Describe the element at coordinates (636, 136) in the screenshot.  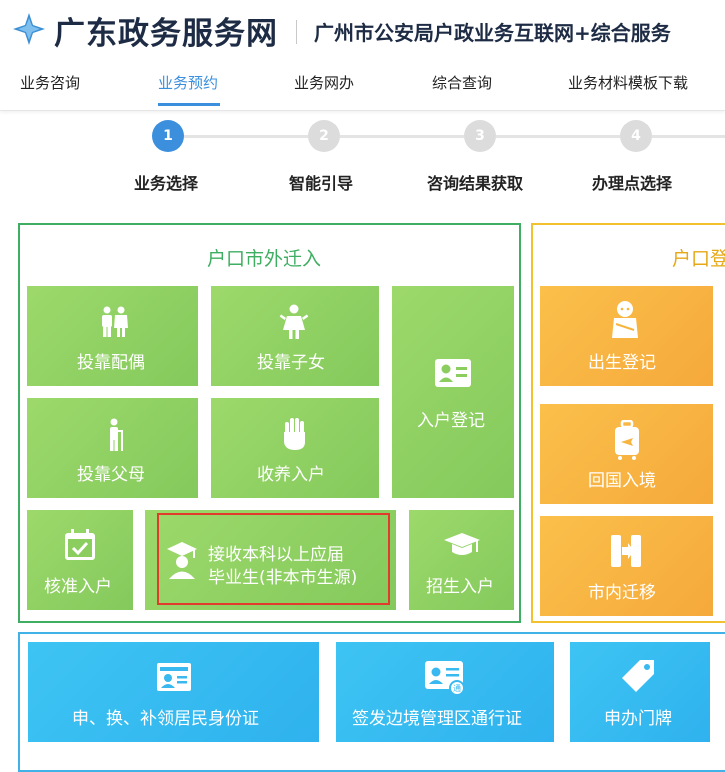
I see `step-4-circle: 4` at that location.